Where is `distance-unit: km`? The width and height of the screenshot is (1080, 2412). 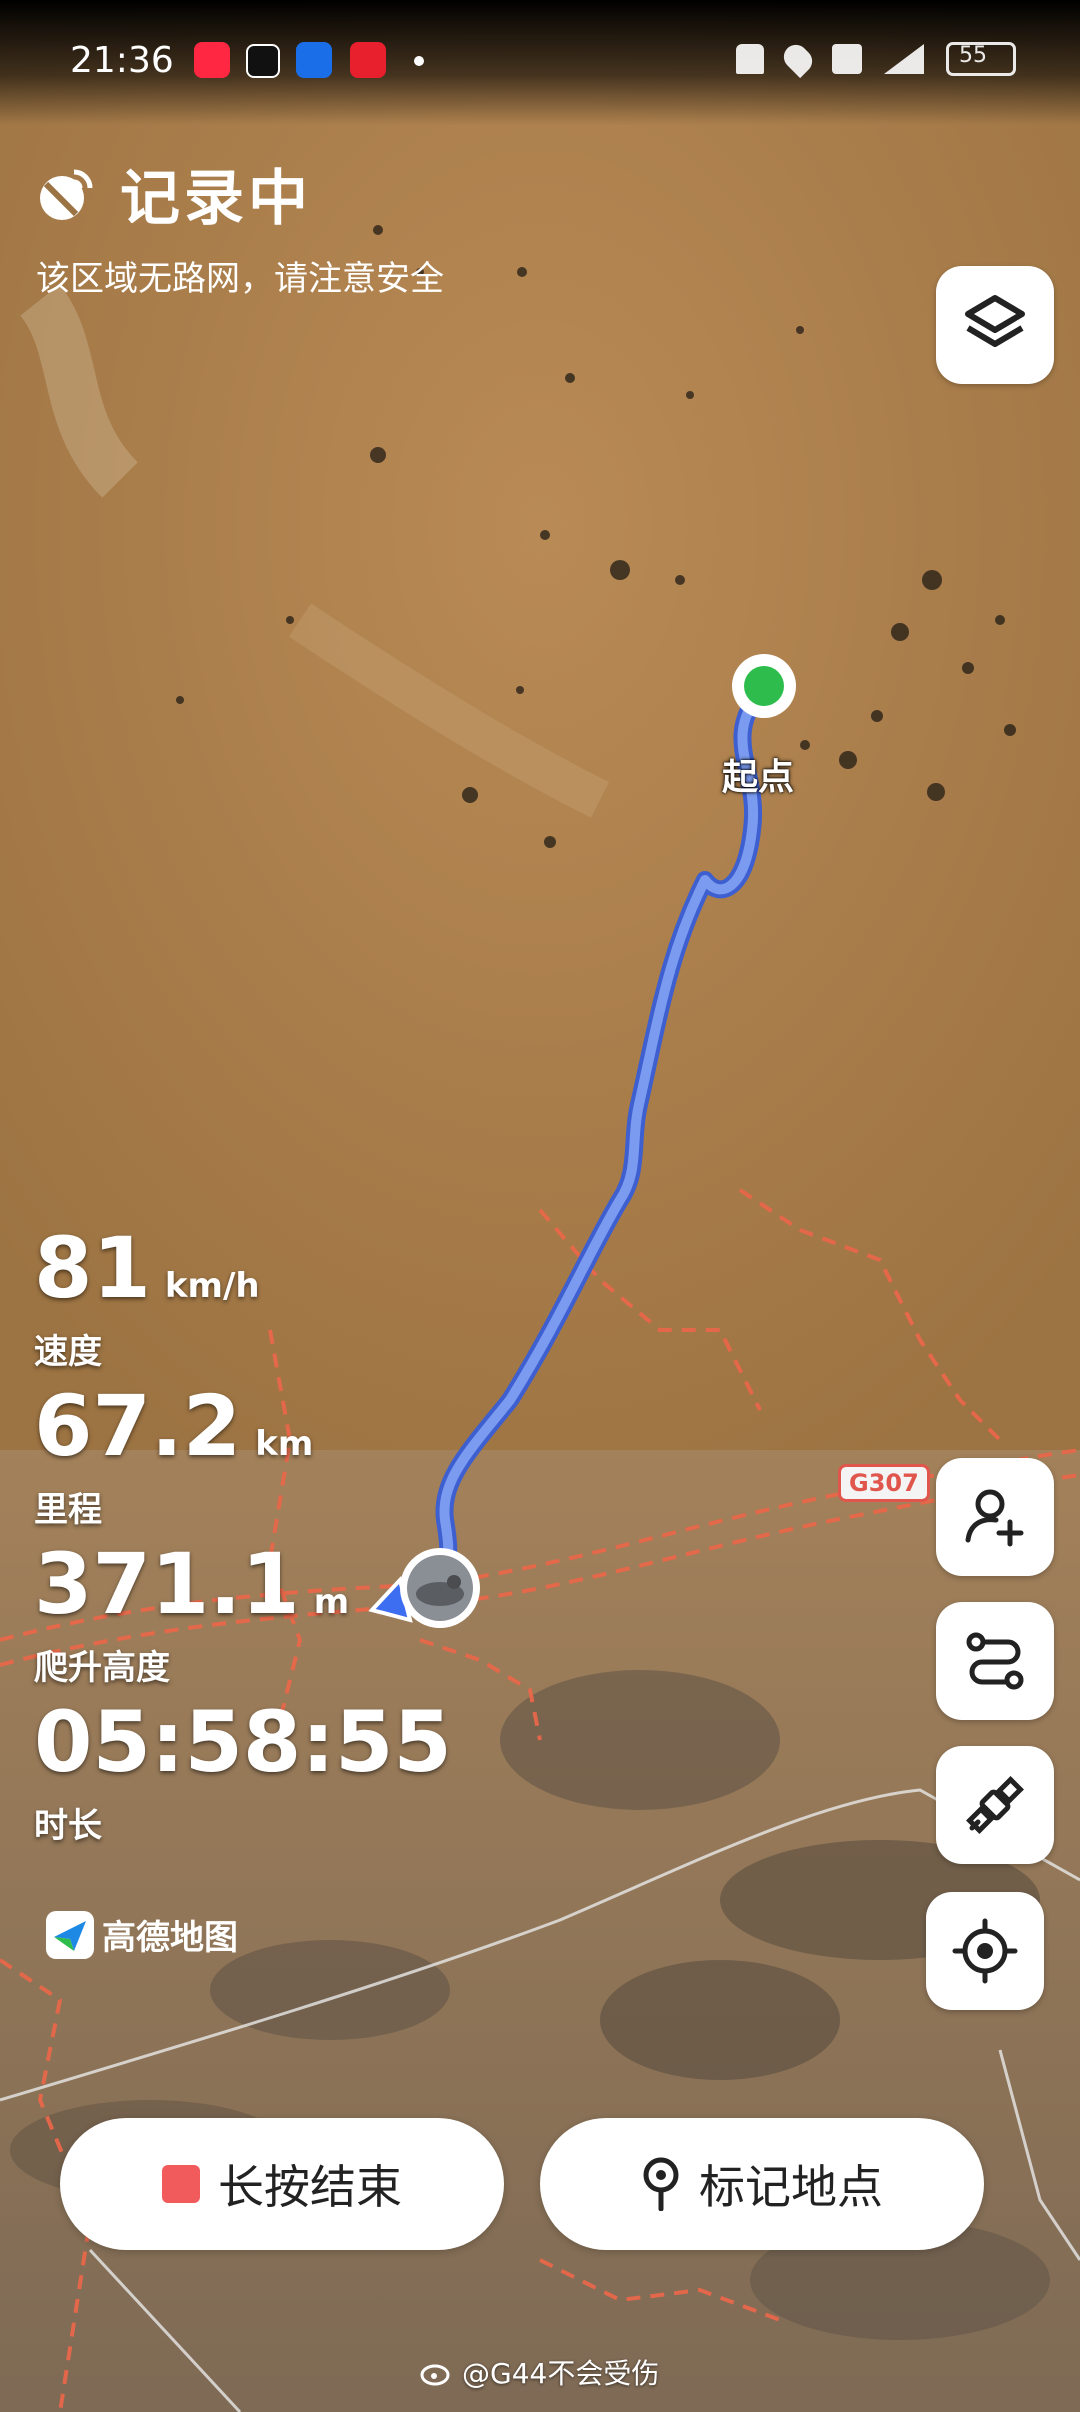
distance-unit: km is located at coordinates (284, 1444).